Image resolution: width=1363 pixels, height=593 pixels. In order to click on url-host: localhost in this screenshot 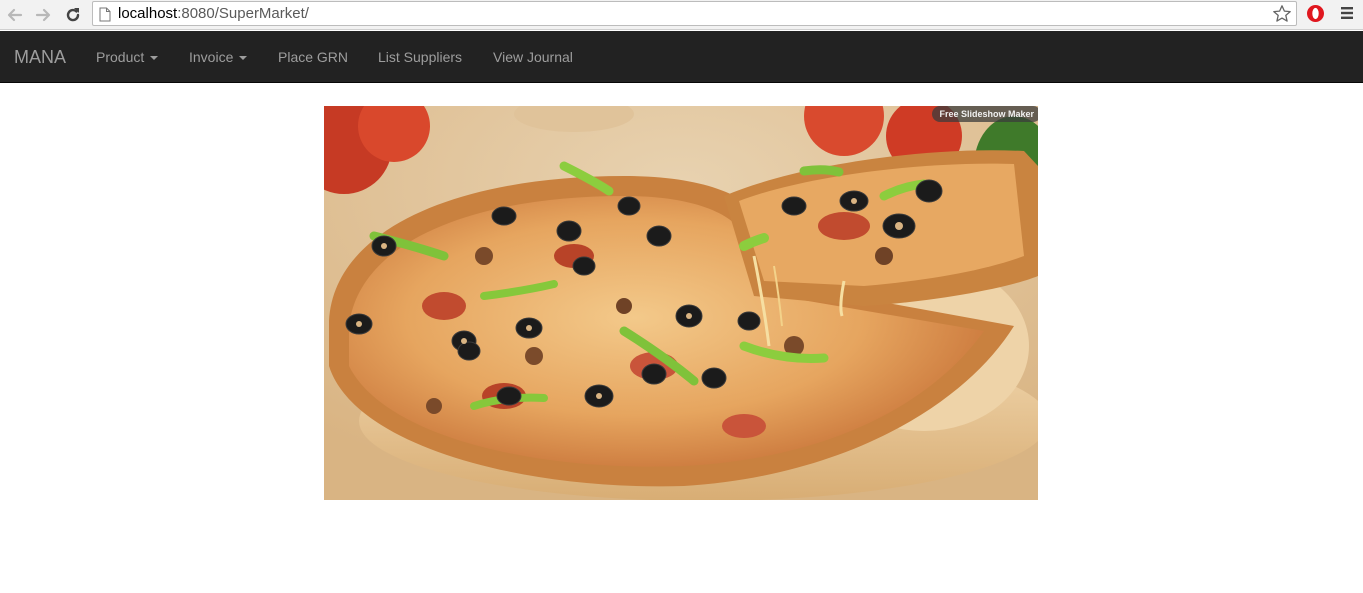, I will do `click(148, 13)`.